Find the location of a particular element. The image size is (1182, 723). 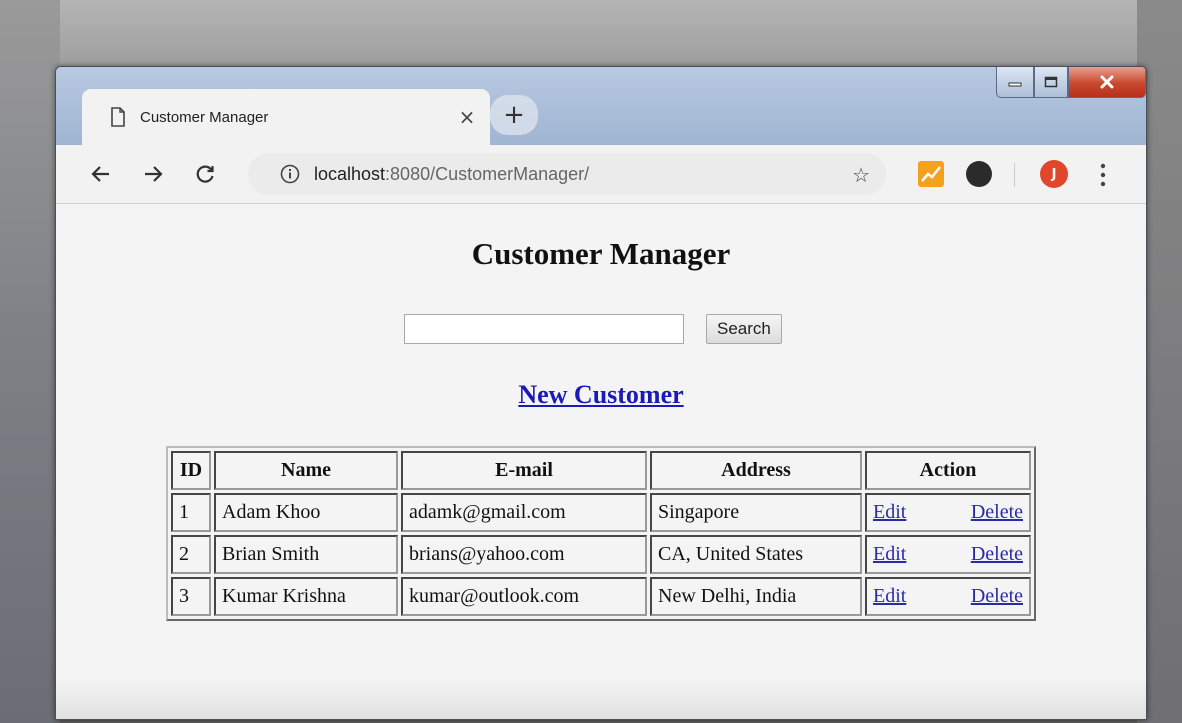

back-button is located at coordinates (101, 174).